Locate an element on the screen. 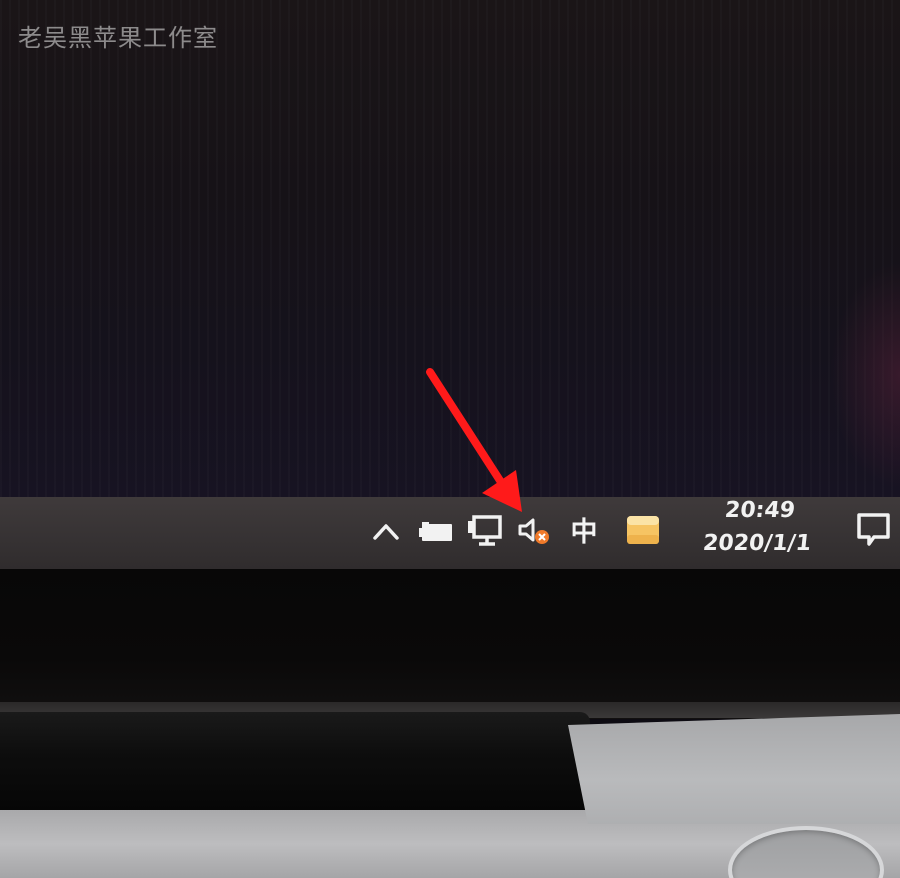 This screenshot has height=878, width=900. network-status is located at coordinates (486, 531).